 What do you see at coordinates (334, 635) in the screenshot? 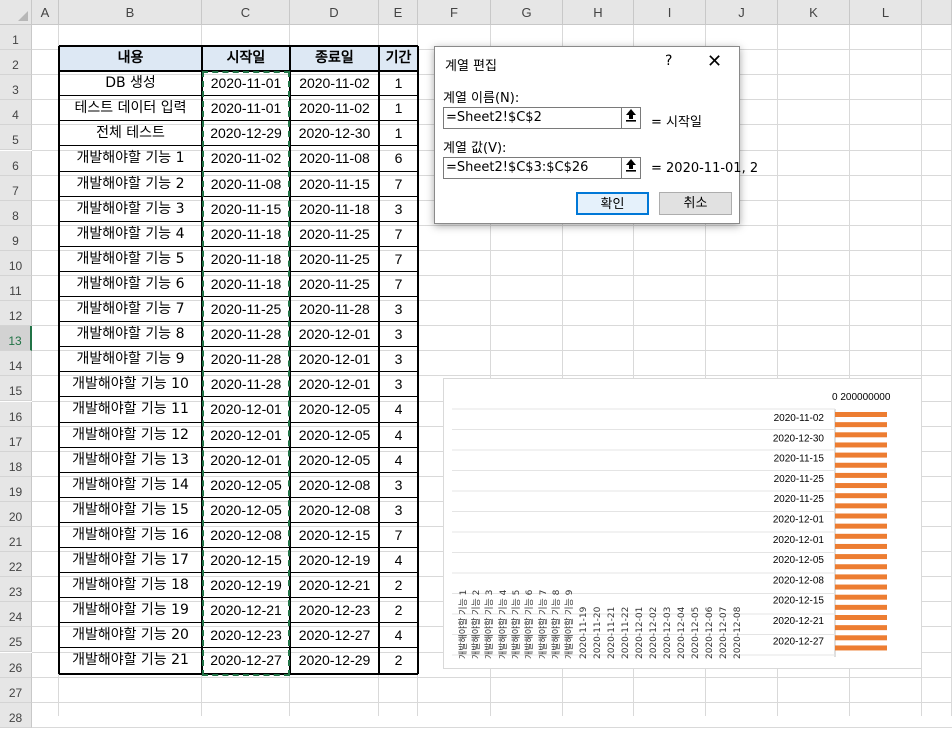
I see `table-cell: 2020-12-27` at bounding box center [334, 635].